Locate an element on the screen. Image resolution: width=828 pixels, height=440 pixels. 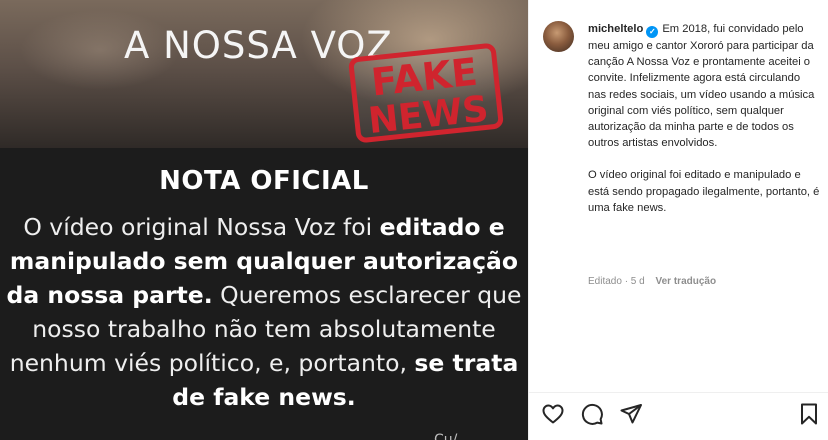
actions-divider is located at coordinates (678, 392).